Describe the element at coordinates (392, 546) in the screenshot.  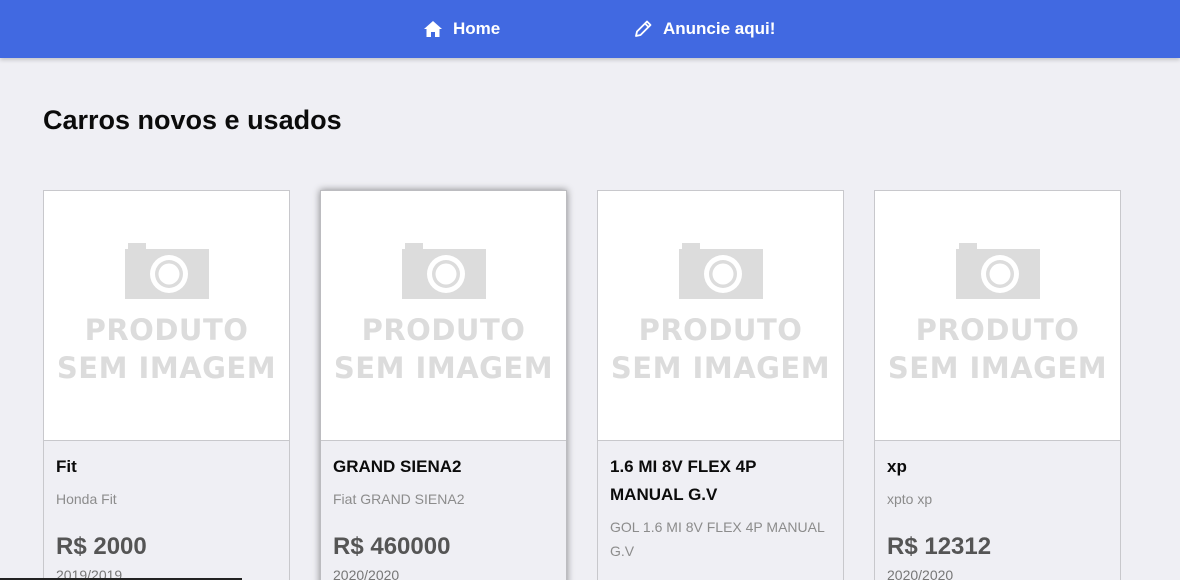
I see `car-price: R$ 460000` at that location.